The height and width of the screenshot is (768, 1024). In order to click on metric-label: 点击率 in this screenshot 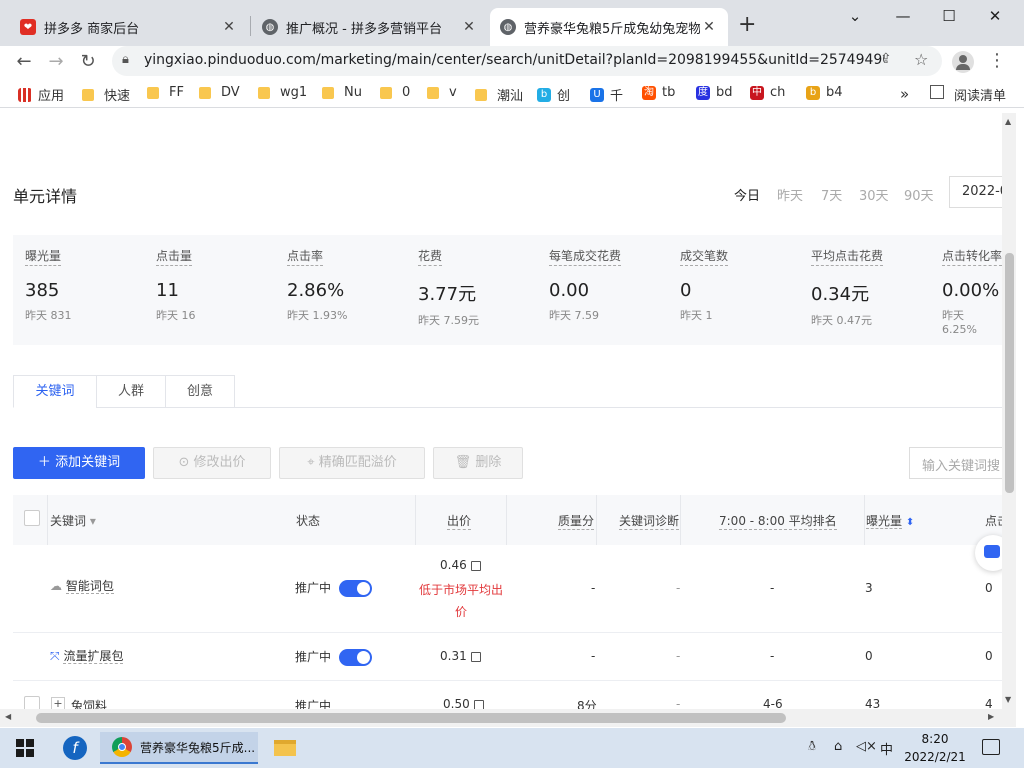, I will do `click(305, 256)`.